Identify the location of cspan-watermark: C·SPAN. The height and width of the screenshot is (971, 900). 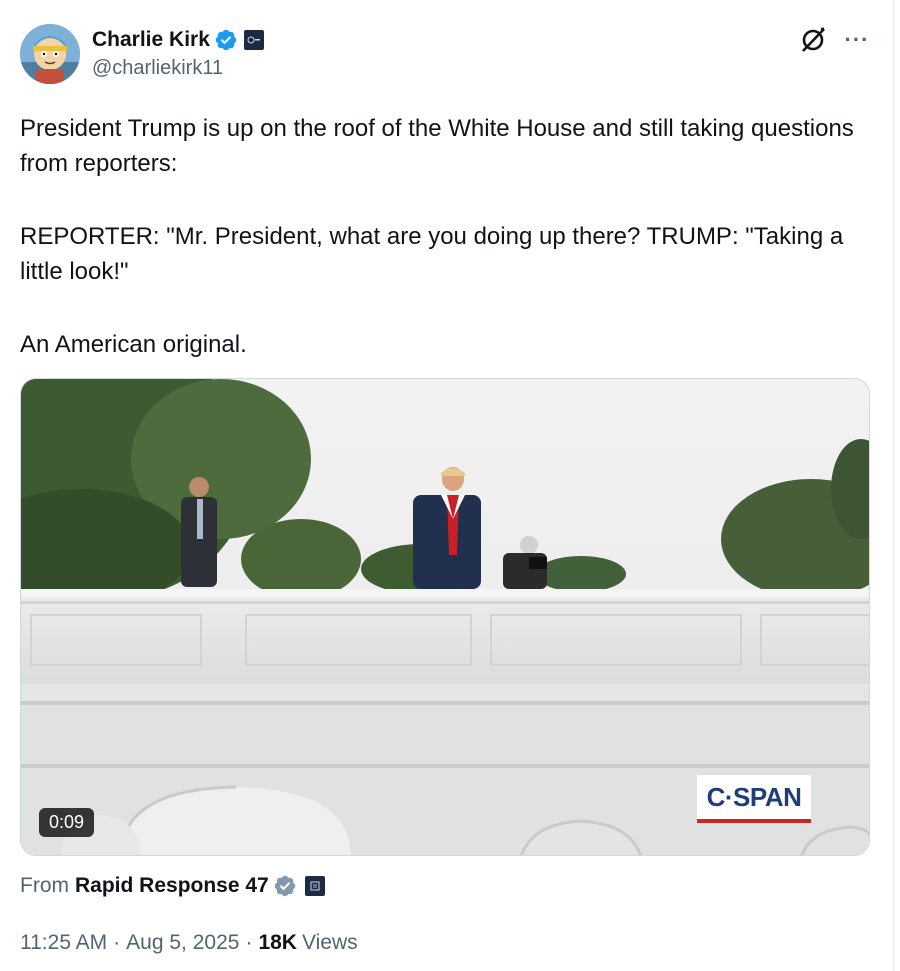
(754, 799).